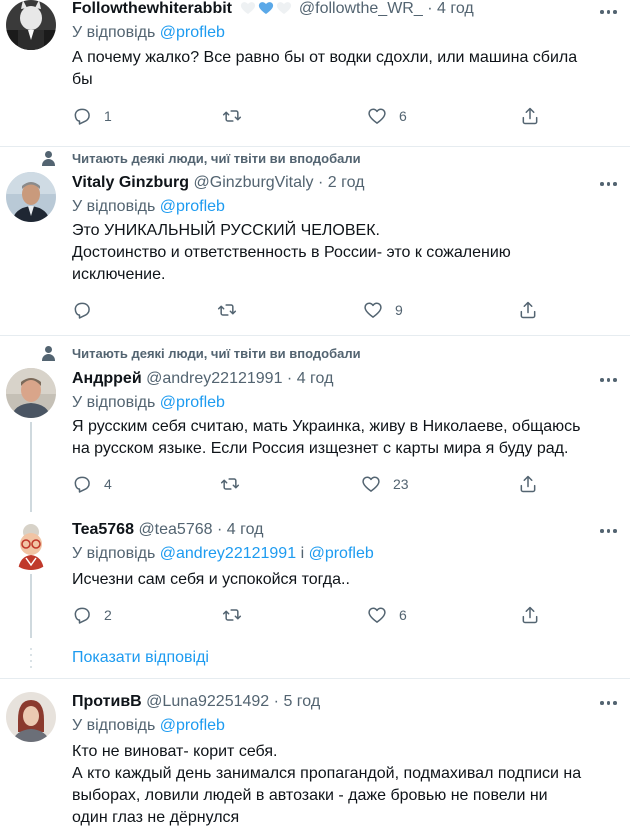  Describe the element at coordinates (152, 8) in the screenshot. I see `author-name: Followthewhiterabbit` at that location.